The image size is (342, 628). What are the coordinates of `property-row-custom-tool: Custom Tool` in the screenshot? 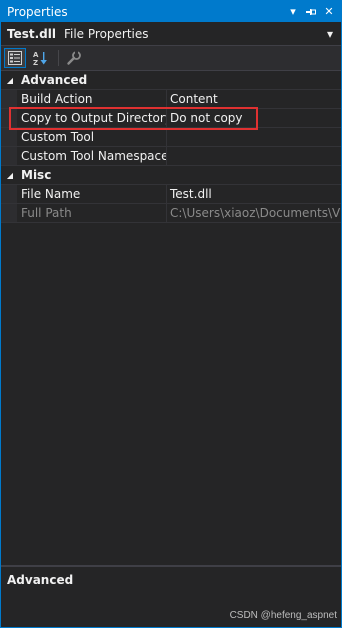 It's located at (171, 137).